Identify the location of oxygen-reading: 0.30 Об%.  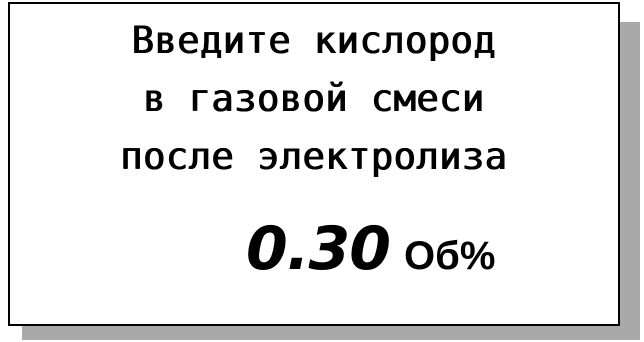
(370, 249).